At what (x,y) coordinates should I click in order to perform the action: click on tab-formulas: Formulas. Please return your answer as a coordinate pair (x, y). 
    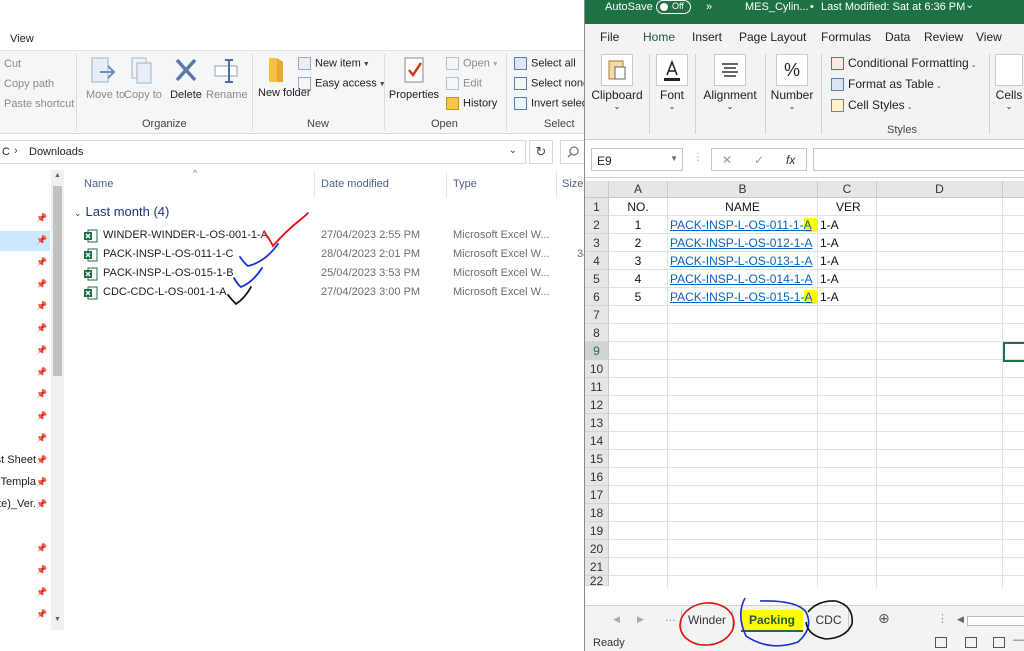
    Looking at the image, I should click on (846, 37).